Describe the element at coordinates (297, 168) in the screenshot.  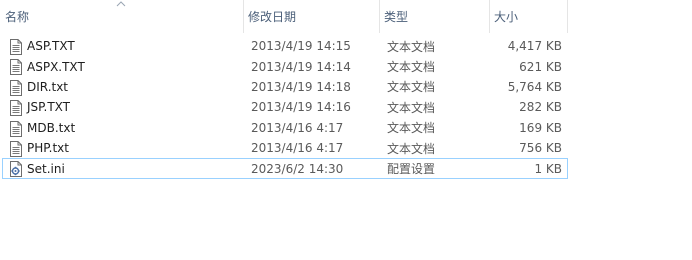
I see `file-date-modified: 2023/6/2 14:30` at that location.